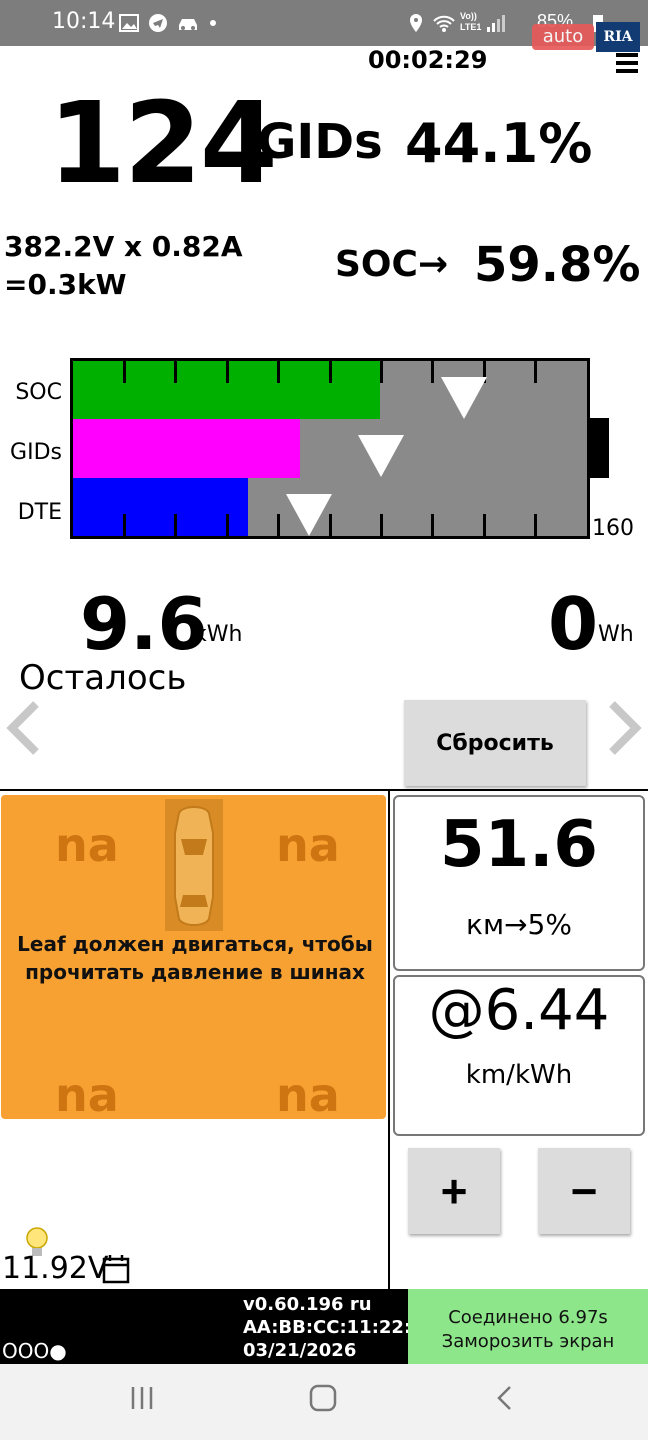 The image size is (648, 1440). I want to click on dte-fill-bar, so click(160, 506).